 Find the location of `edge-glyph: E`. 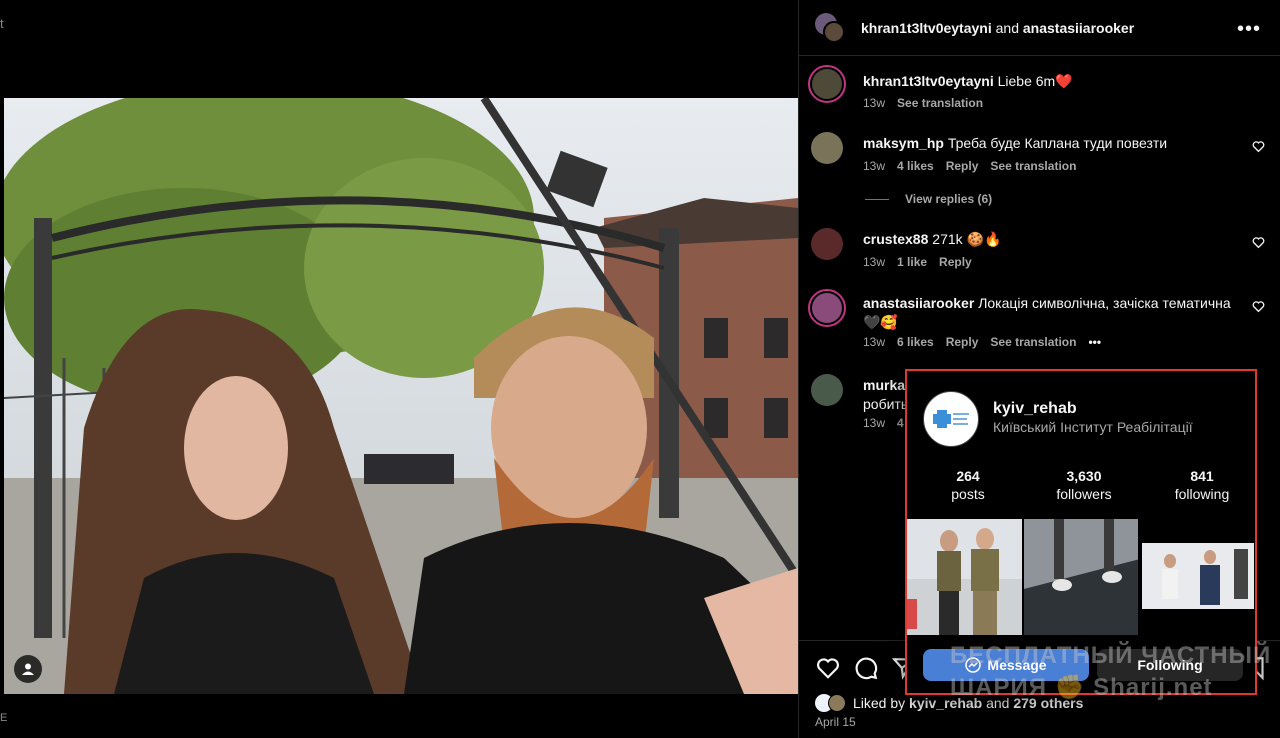

edge-glyph: E is located at coordinates (4, 718).